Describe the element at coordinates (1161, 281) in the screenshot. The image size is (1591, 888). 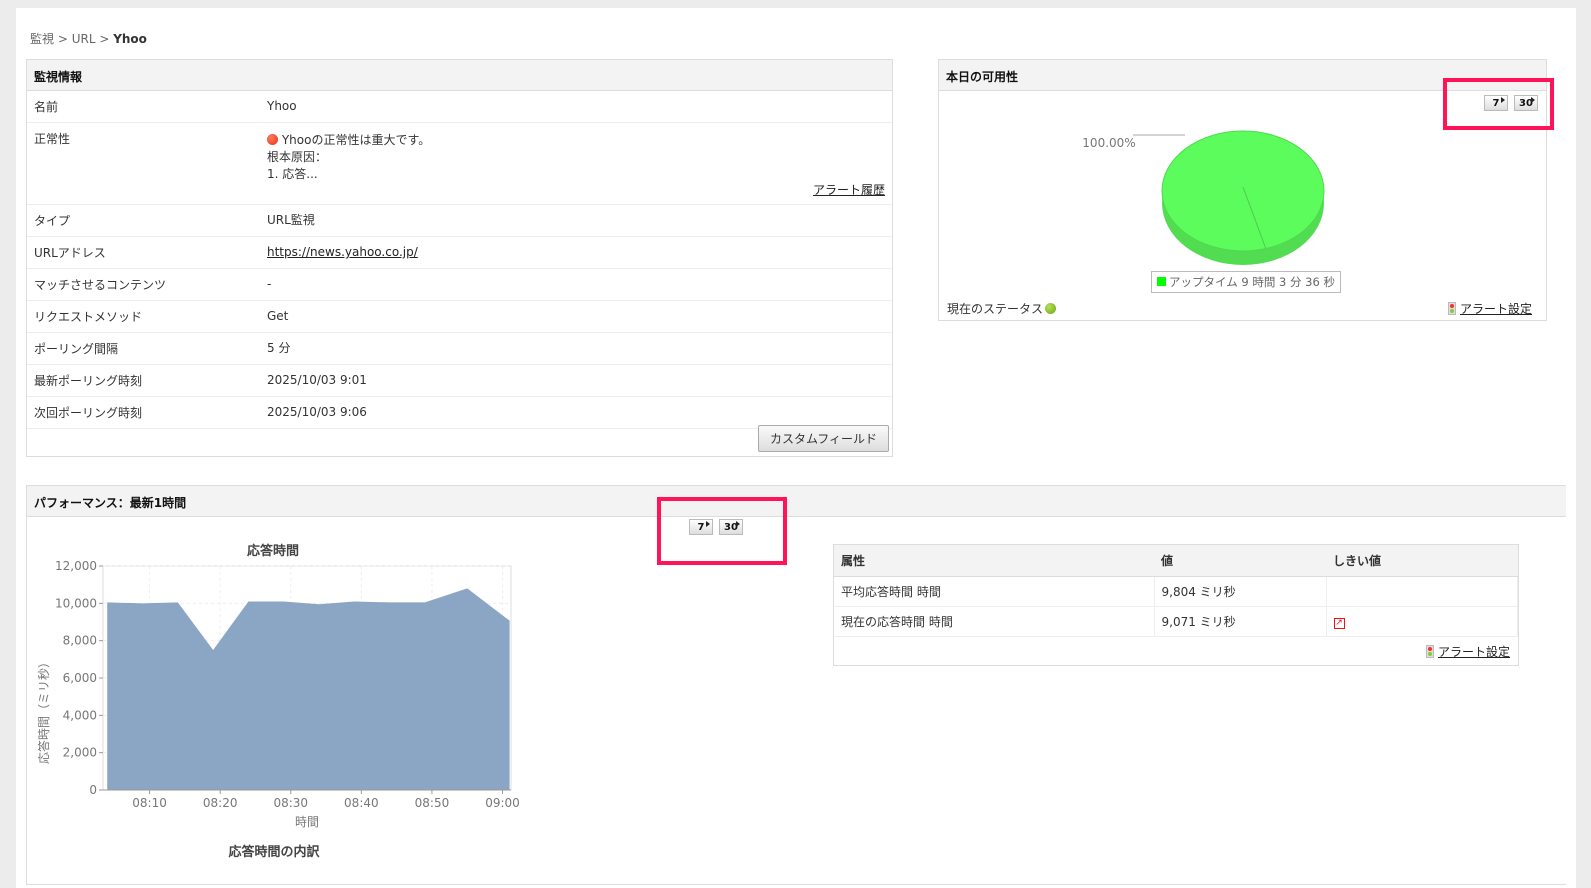
I see `legend-swatch` at that location.